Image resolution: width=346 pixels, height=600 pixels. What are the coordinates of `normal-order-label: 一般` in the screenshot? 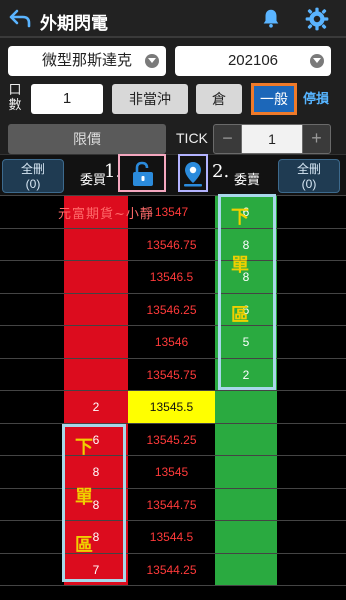 It's located at (274, 99).